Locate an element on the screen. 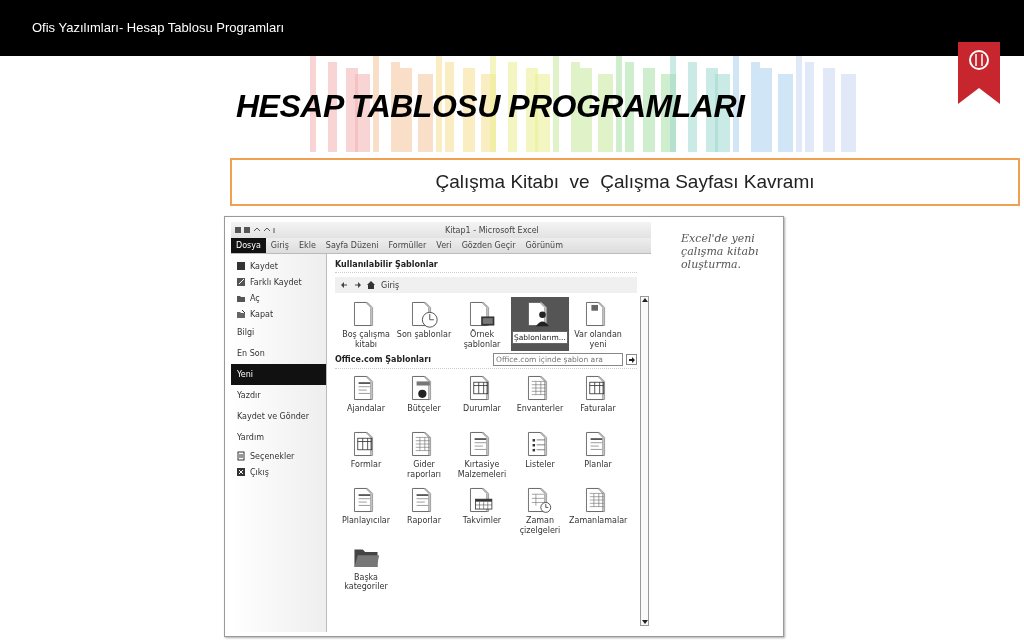 Image resolution: width=1024 pixels, height=640 pixels. backstage-command: Farklı Kaydet is located at coordinates (278, 282).